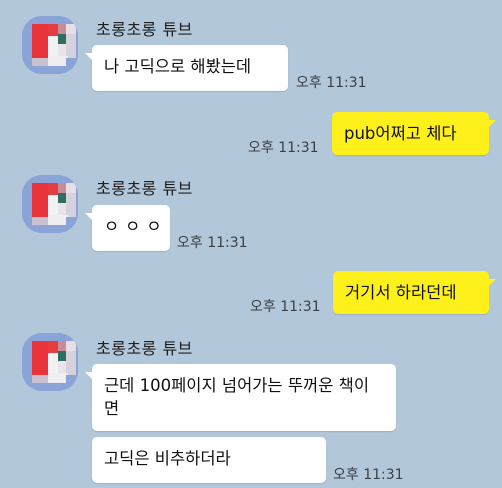  I want to click on outgoing-message-bubble: 거기서 하라던데, so click(414, 292).